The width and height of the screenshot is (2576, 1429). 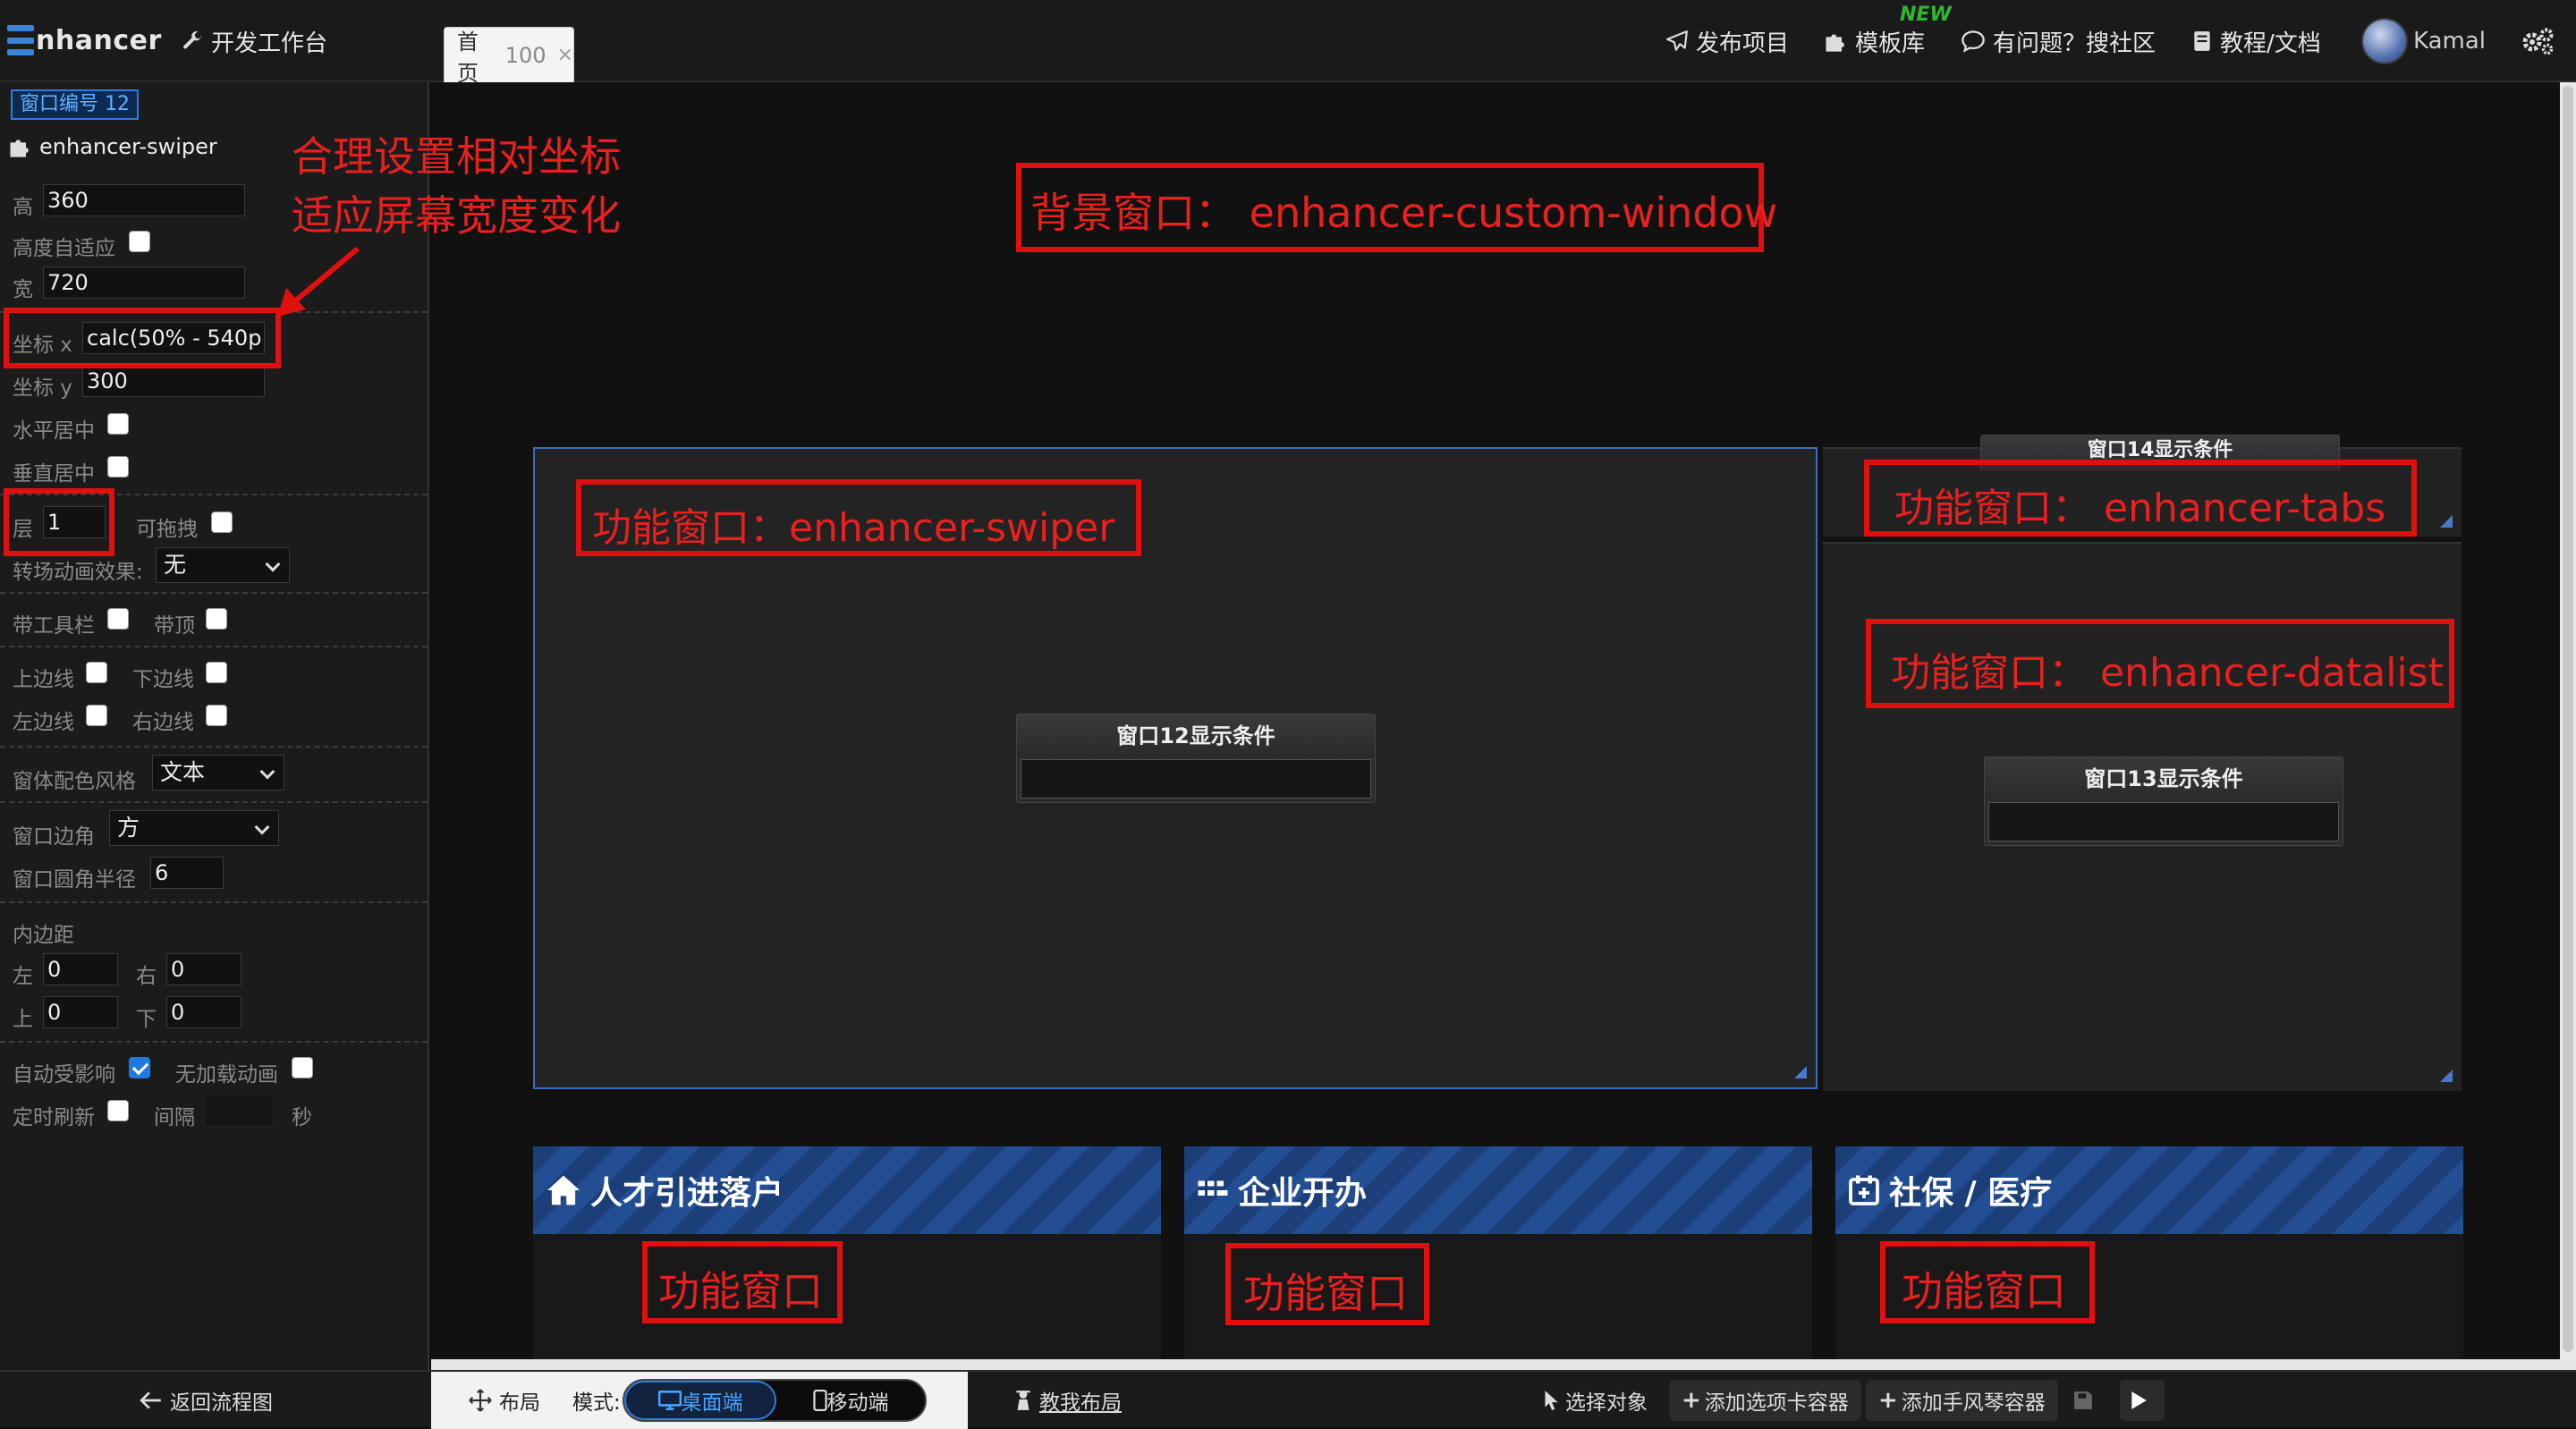 I want to click on tab-close-icon: ×, so click(x=565, y=55).